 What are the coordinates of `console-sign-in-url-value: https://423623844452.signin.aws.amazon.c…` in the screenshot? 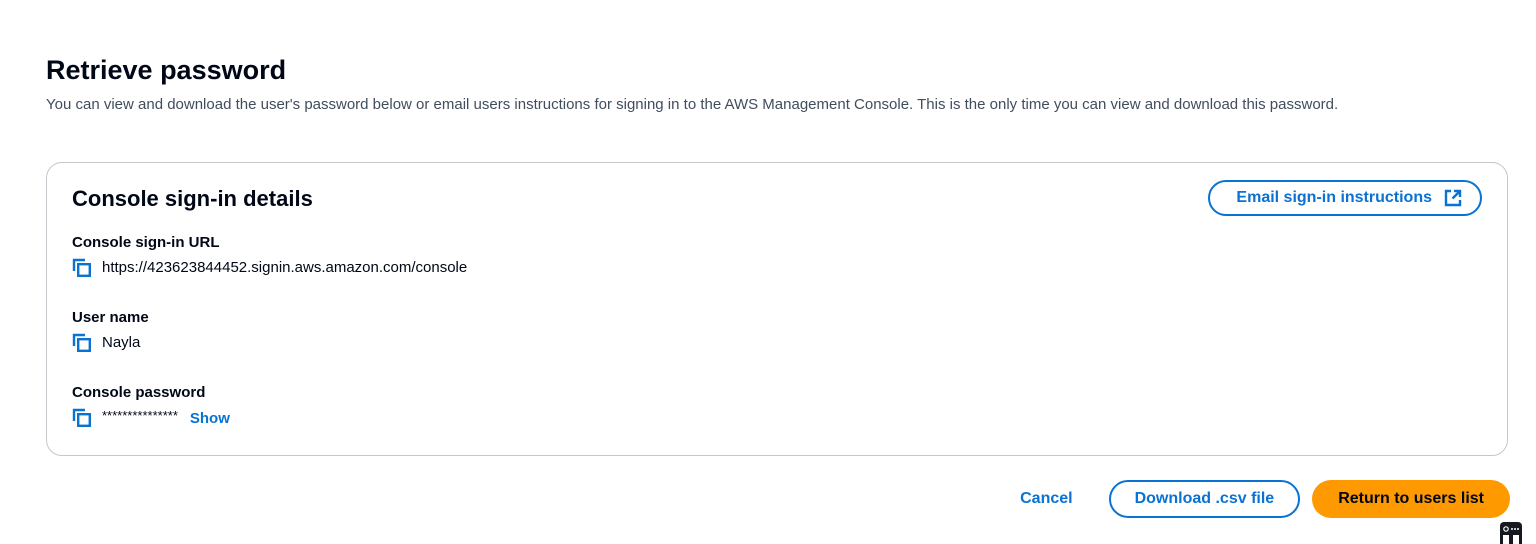 It's located at (285, 267).